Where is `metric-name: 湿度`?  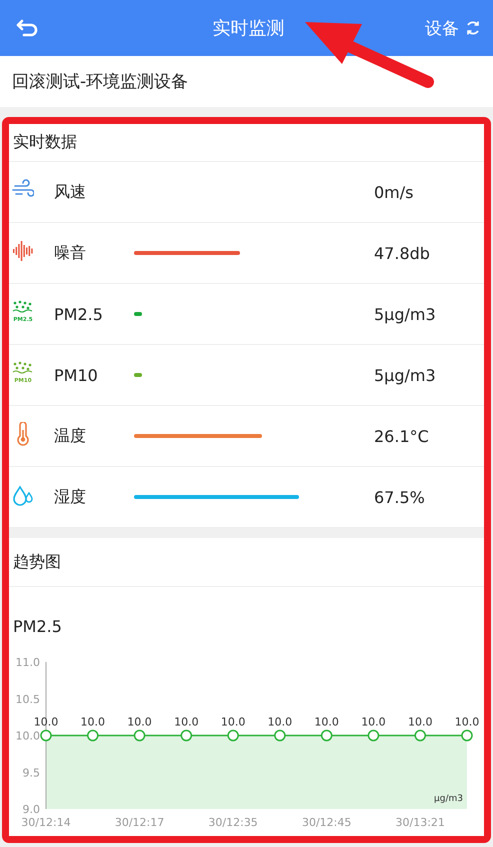 metric-name: 湿度 is located at coordinates (70, 497).